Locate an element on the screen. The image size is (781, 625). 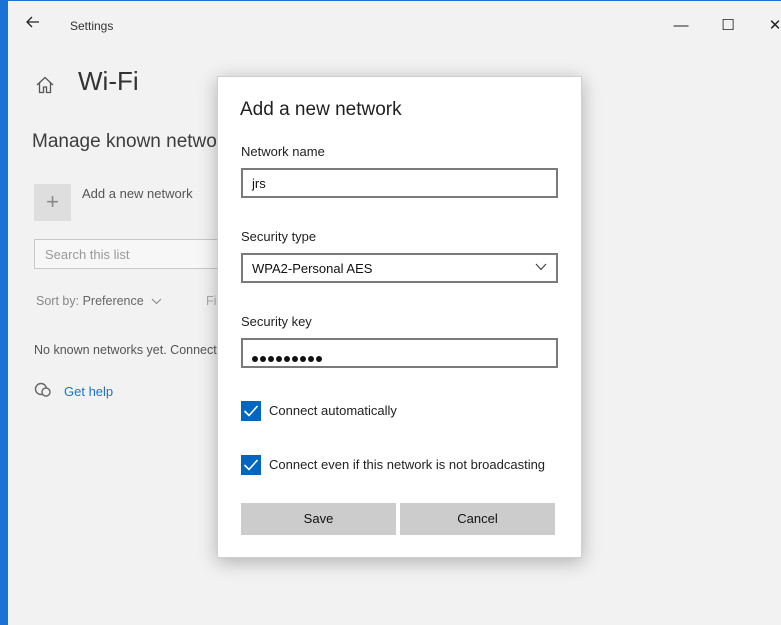
sort-value: Preference is located at coordinates (113, 301).